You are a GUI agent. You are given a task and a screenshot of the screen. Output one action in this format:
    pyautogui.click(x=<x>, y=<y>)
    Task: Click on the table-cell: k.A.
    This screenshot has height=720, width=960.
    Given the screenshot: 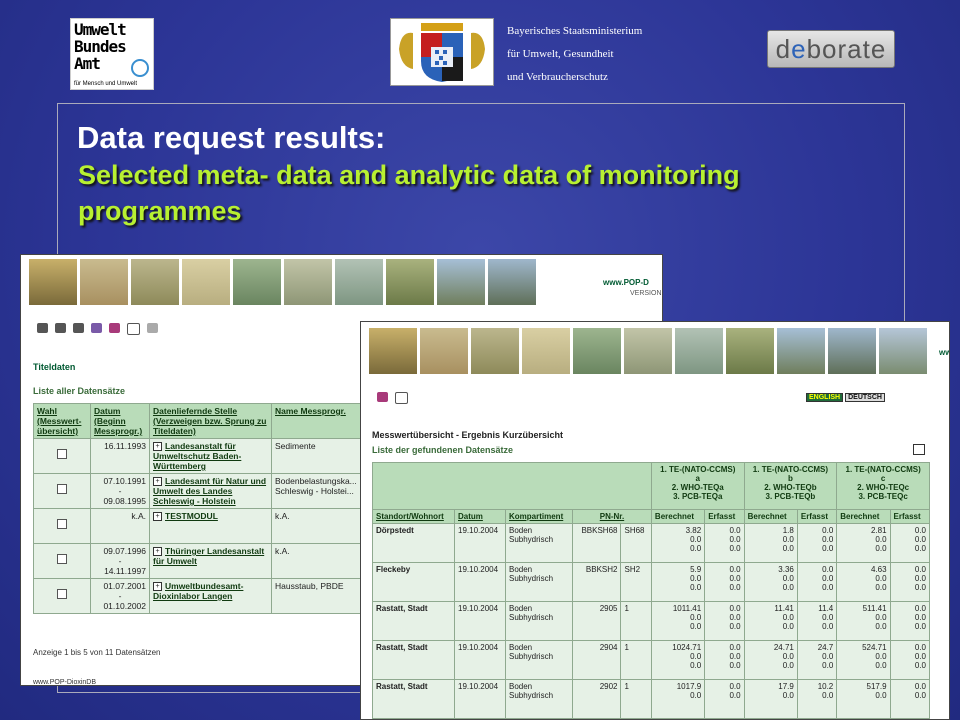 What is the action you would take?
    pyautogui.click(x=120, y=526)
    